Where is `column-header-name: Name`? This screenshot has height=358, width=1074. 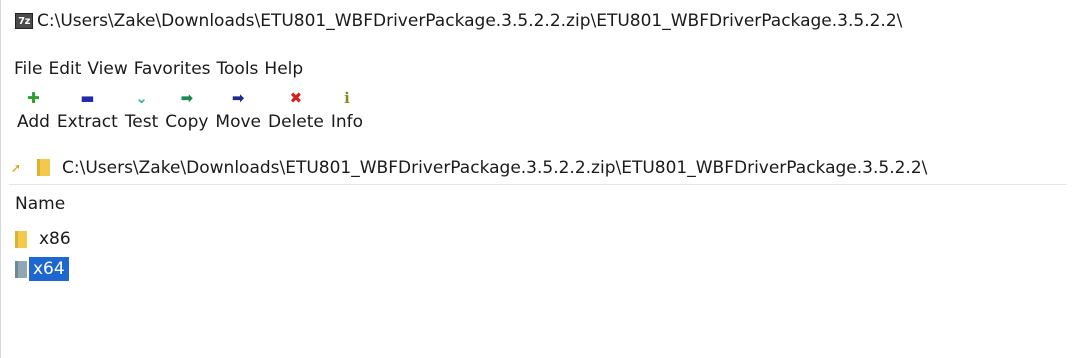 column-header-name: Name is located at coordinates (40, 204).